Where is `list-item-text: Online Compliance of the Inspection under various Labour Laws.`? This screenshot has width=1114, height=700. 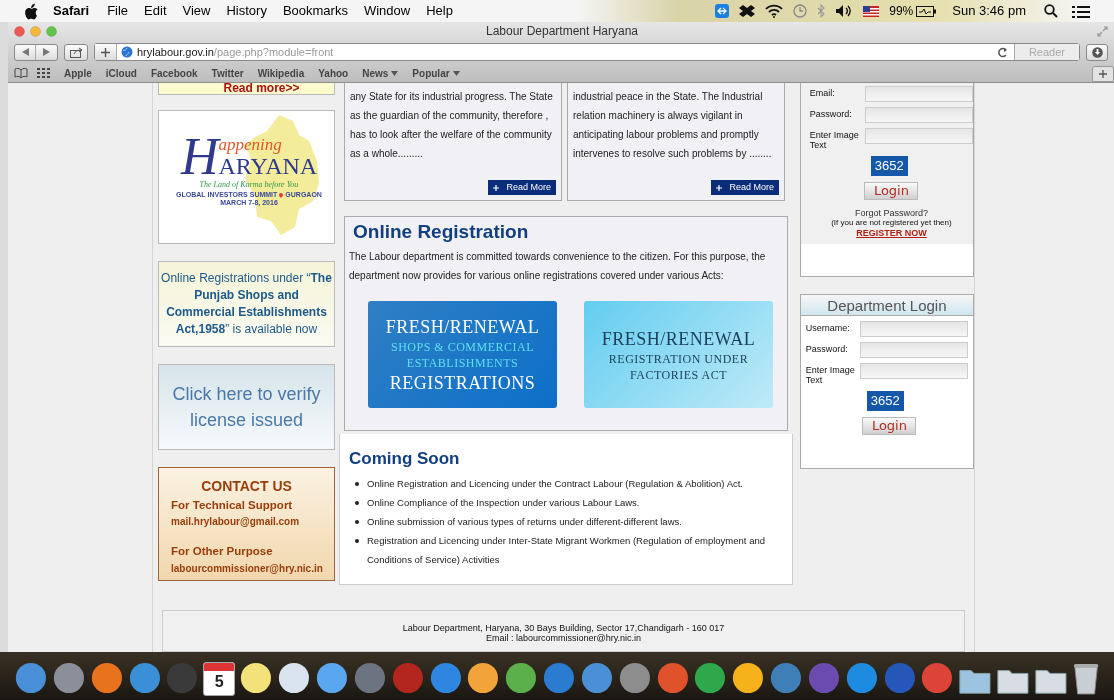
list-item-text: Online Compliance of the Inspection under various Labour Laws. is located at coordinates (503, 503).